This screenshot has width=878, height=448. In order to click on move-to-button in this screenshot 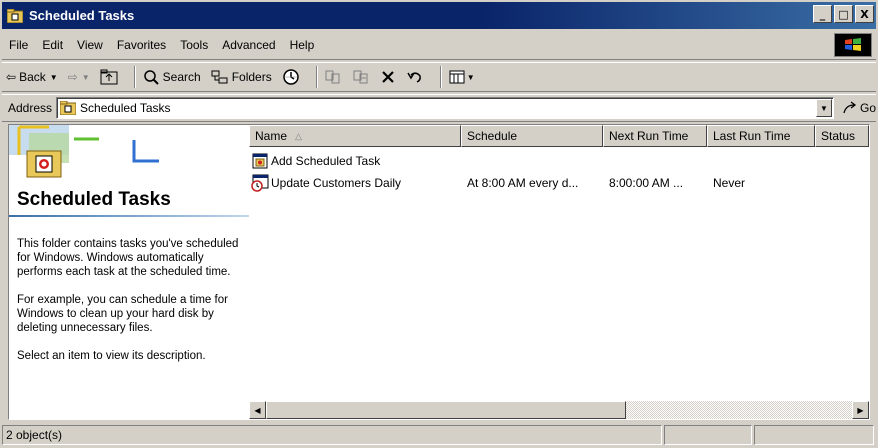, I will do `click(333, 77)`.